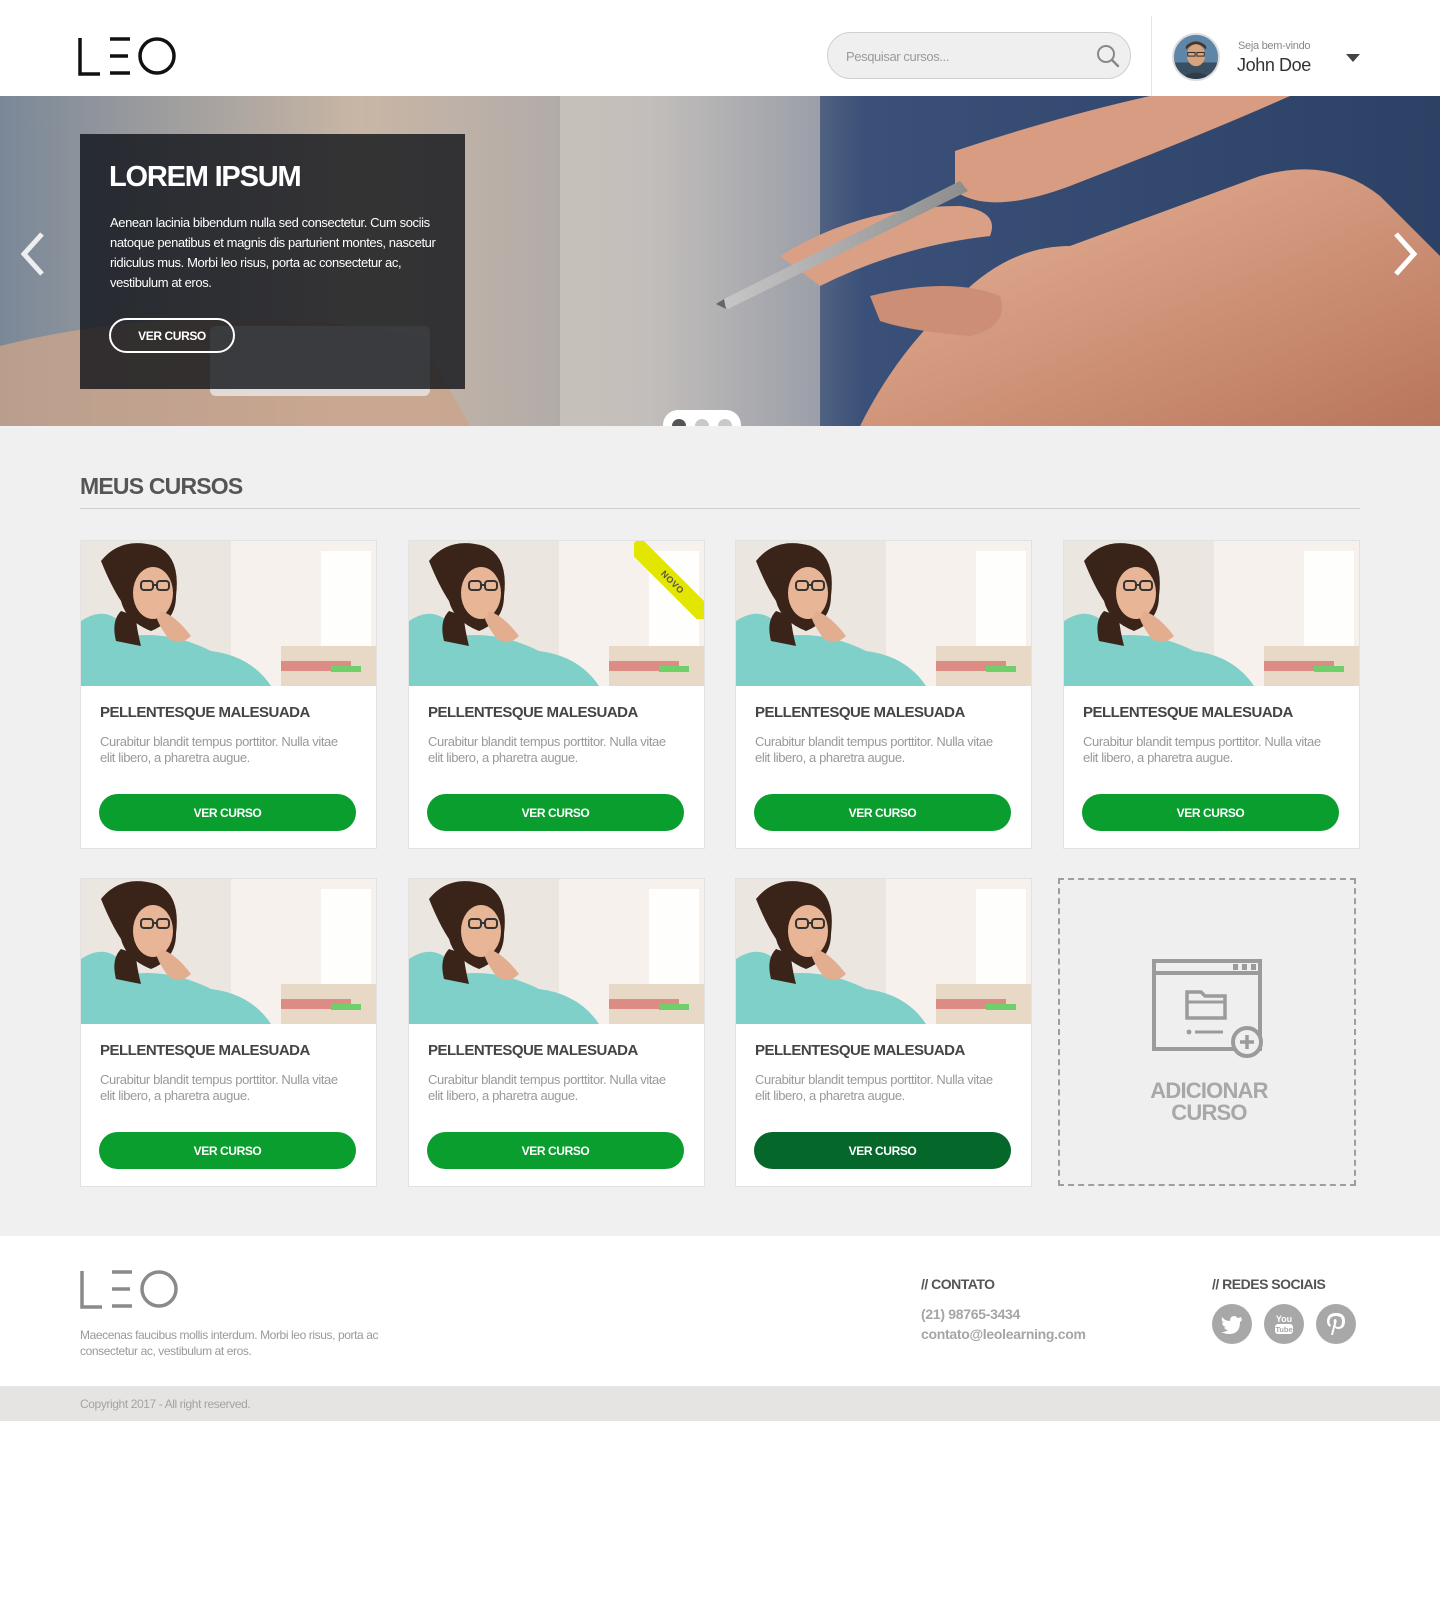  What do you see at coordinates (720, 508) in the screenshot?
I see `section-divider` at bounding box center [720, 508].